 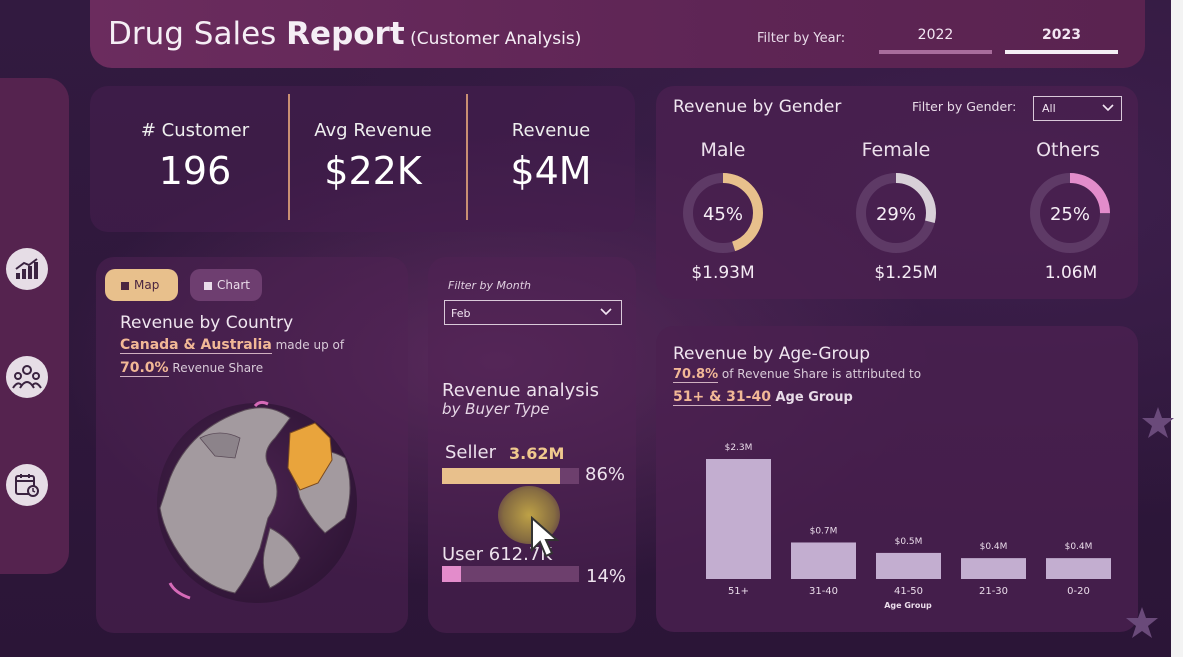 I want to click on gender-filter-label: Filter by Gender:, so click(x=964, y=106).